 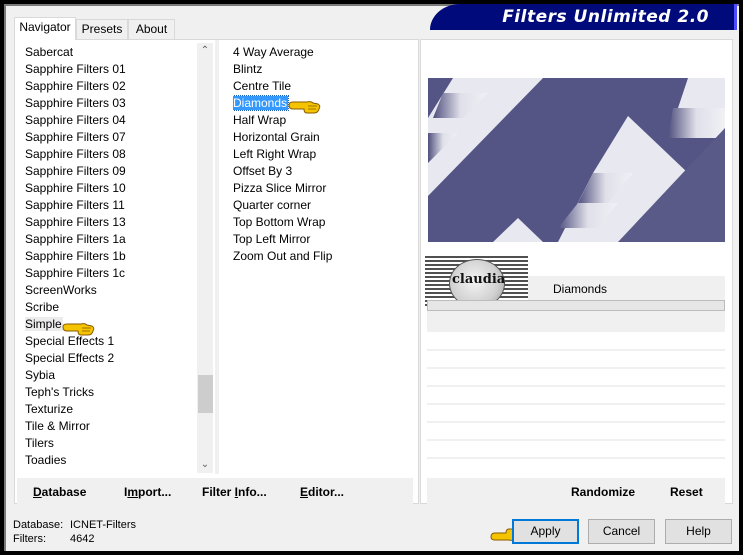 What do you see at coordinates (75, 86) in the screenshot?
I see `list-item-label: Sapphire Filters 02` at bounding box center [75, 86].